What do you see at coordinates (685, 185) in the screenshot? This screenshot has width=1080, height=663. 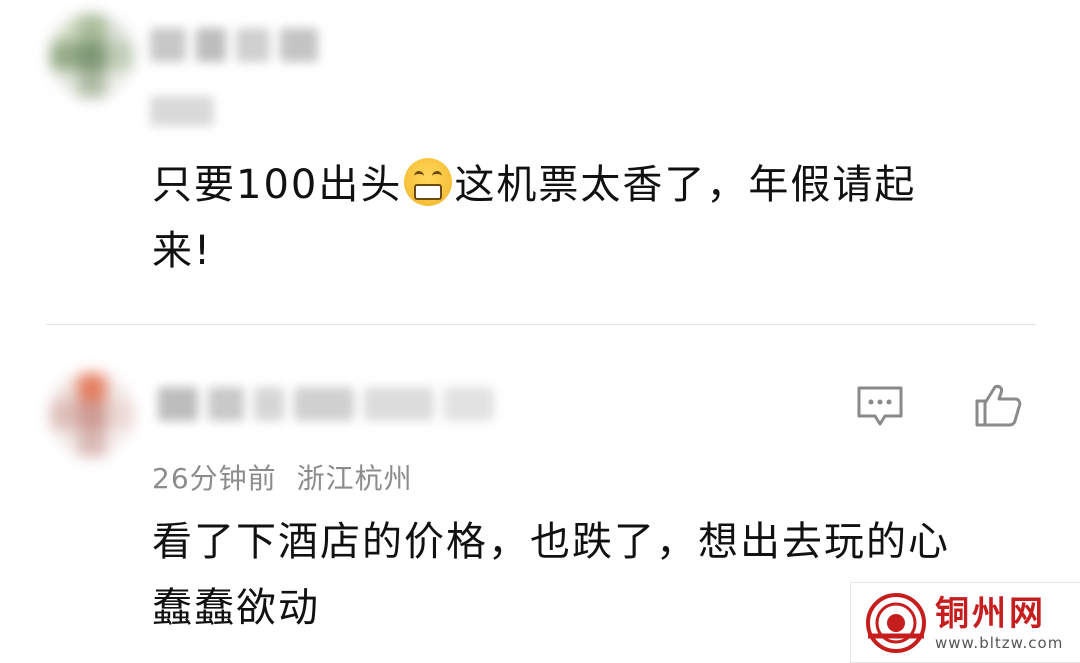 I see `comment-text-part: 这机票太香了，年假请起` at bounding box center [685, 185].